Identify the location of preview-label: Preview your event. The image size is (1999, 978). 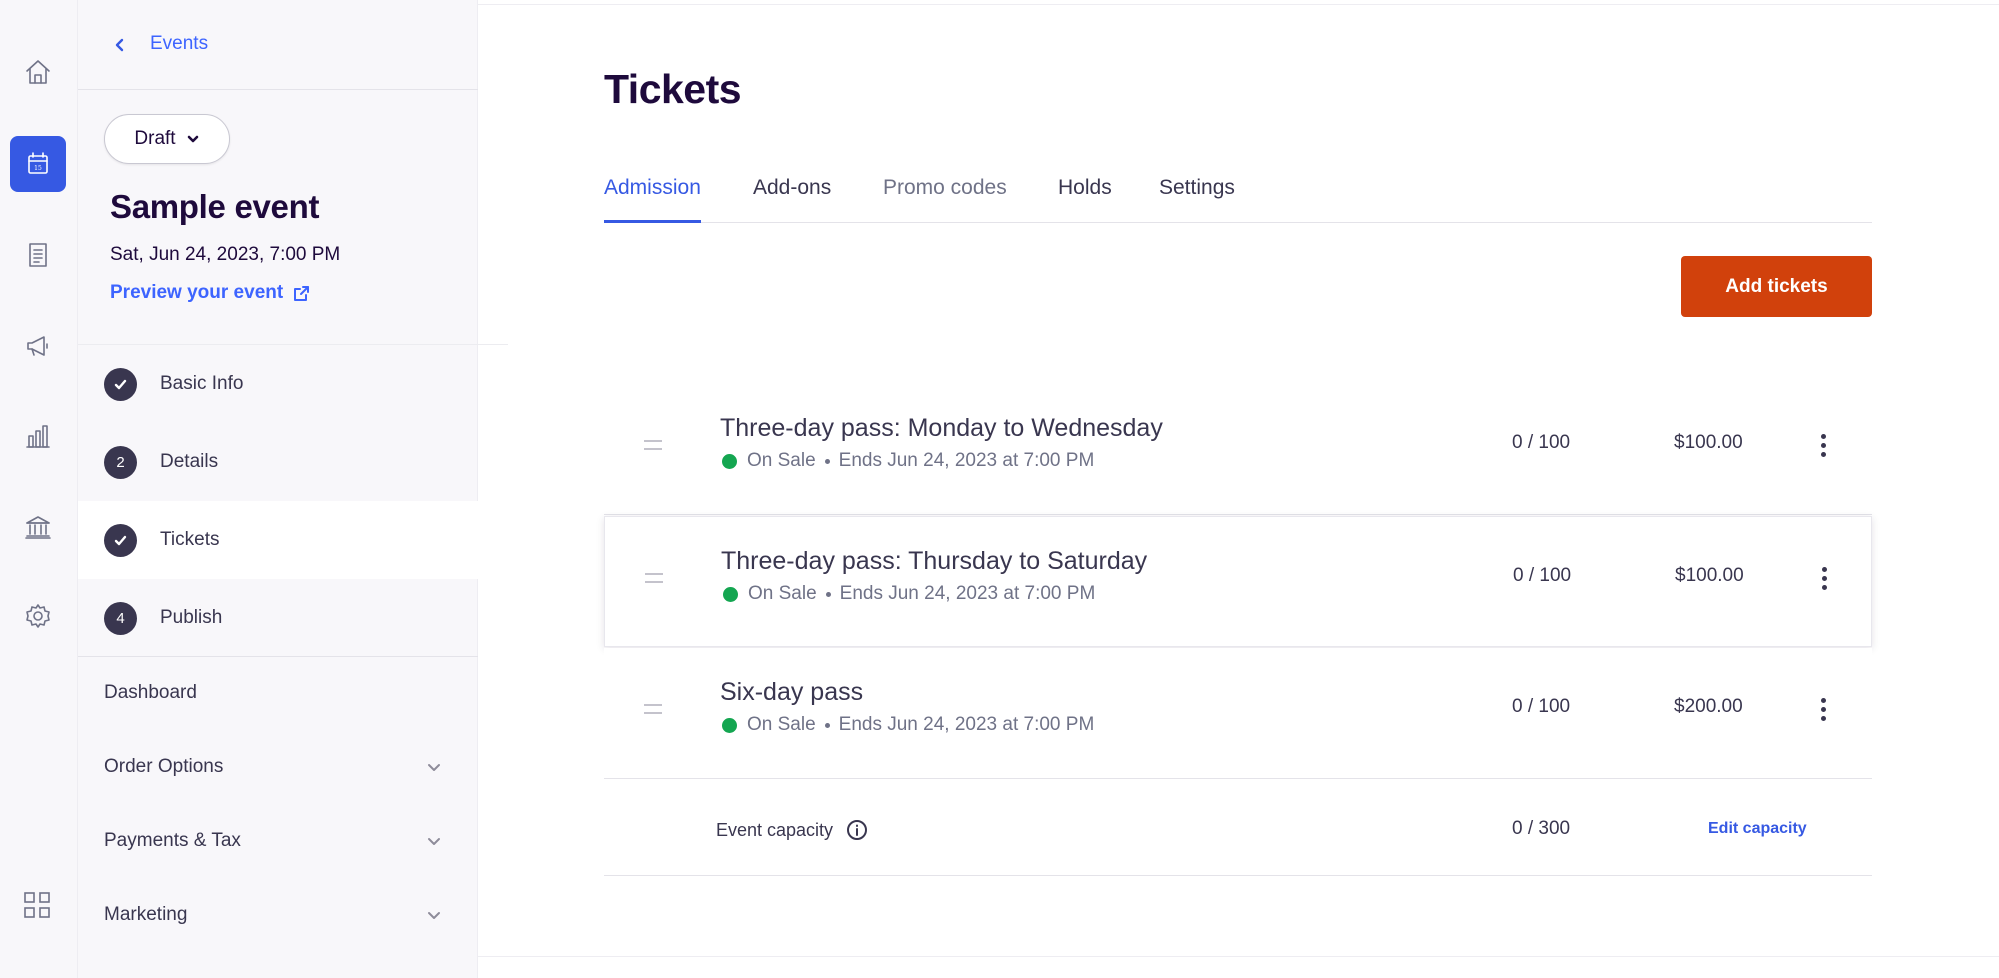
(197, 292).